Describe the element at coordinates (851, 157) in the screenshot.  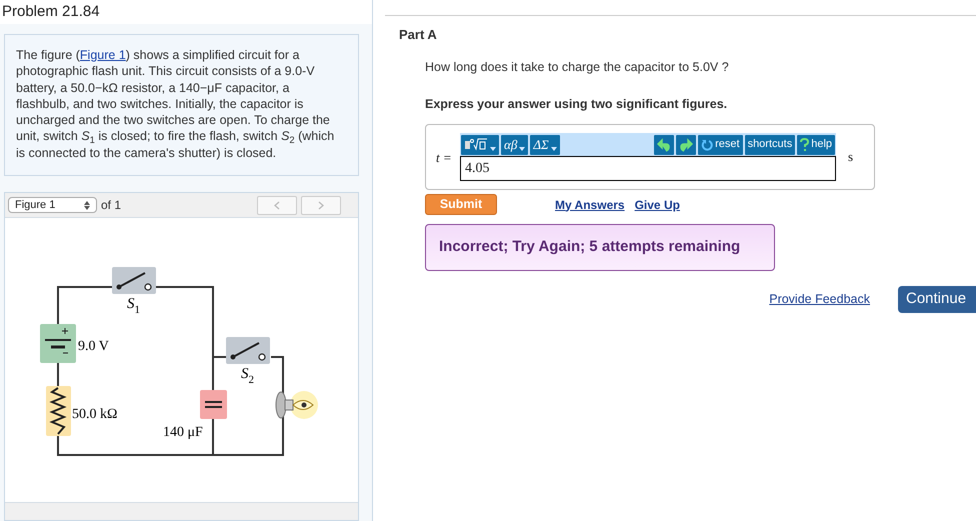
I see `unit-label: s` at that location.